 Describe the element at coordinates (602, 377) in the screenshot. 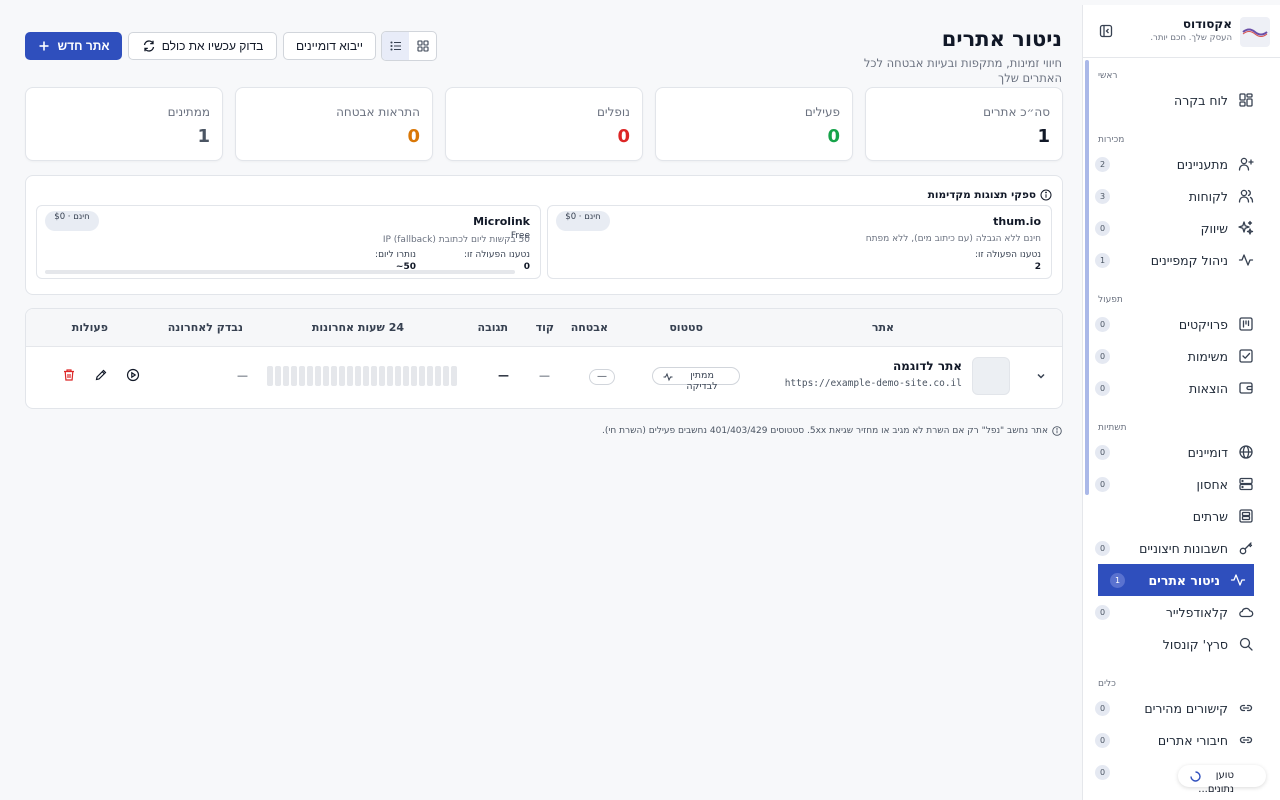

I see `security-badge: —` at that location.